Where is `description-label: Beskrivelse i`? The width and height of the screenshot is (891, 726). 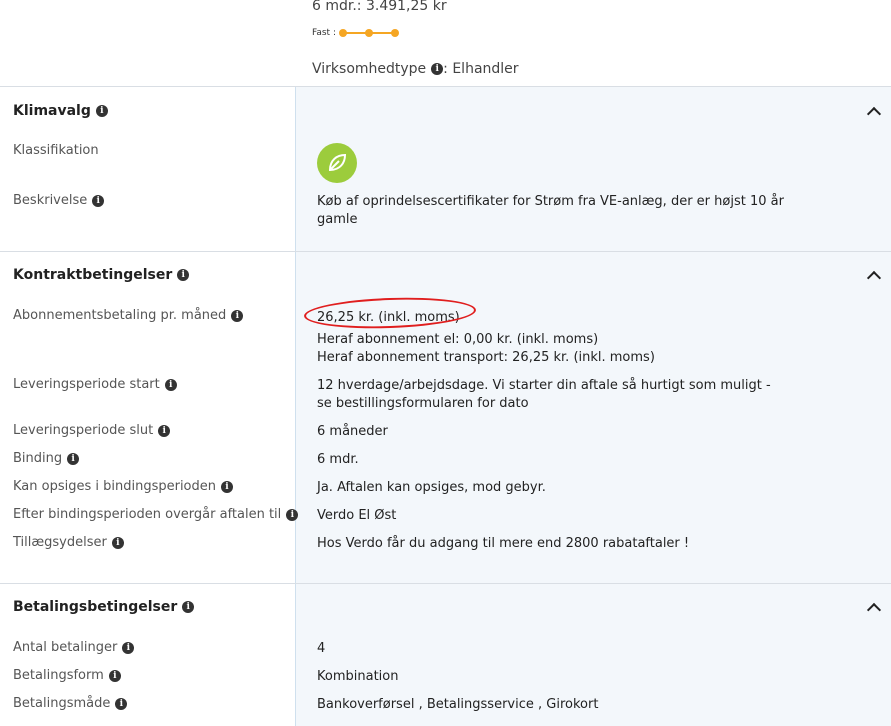 description-label: Beskrivelse i is located at coordinates (59, 200).